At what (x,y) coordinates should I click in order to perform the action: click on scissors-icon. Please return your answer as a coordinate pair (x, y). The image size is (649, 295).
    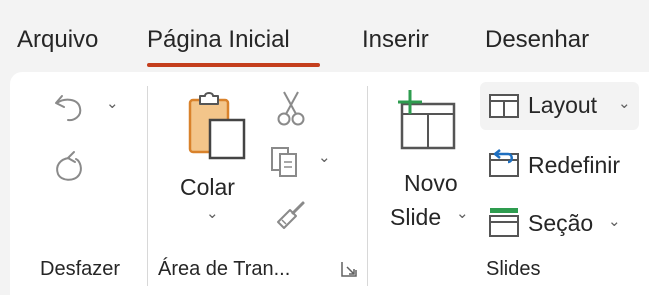
    Looking at the image, I should click on (294, 109).